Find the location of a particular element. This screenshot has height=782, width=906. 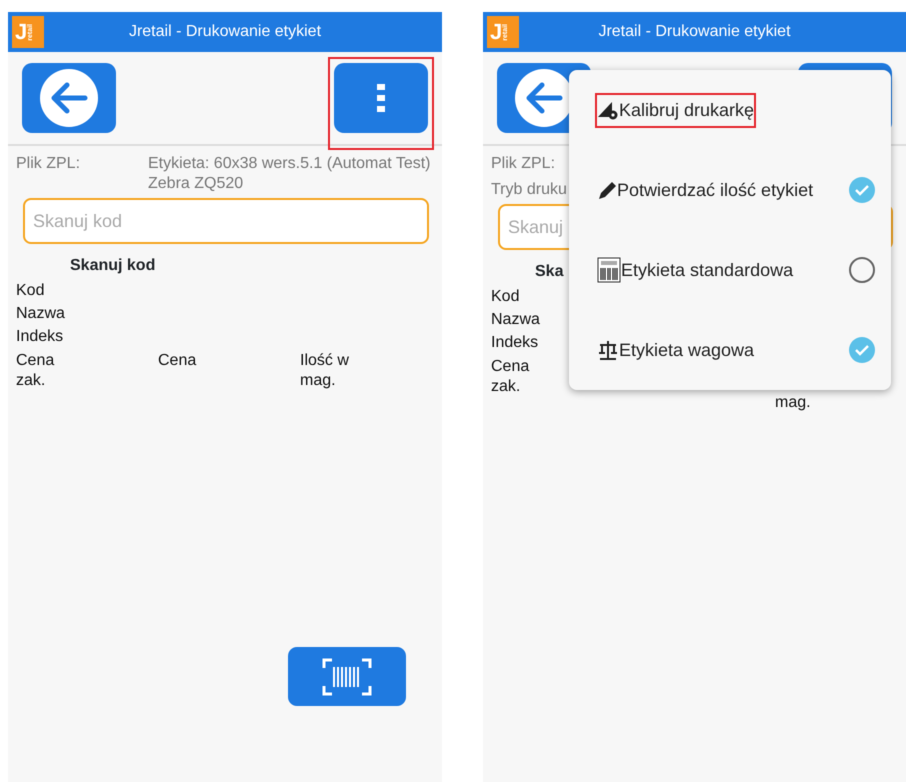

barcode-scan-icon is located at coordinates (347, 677).